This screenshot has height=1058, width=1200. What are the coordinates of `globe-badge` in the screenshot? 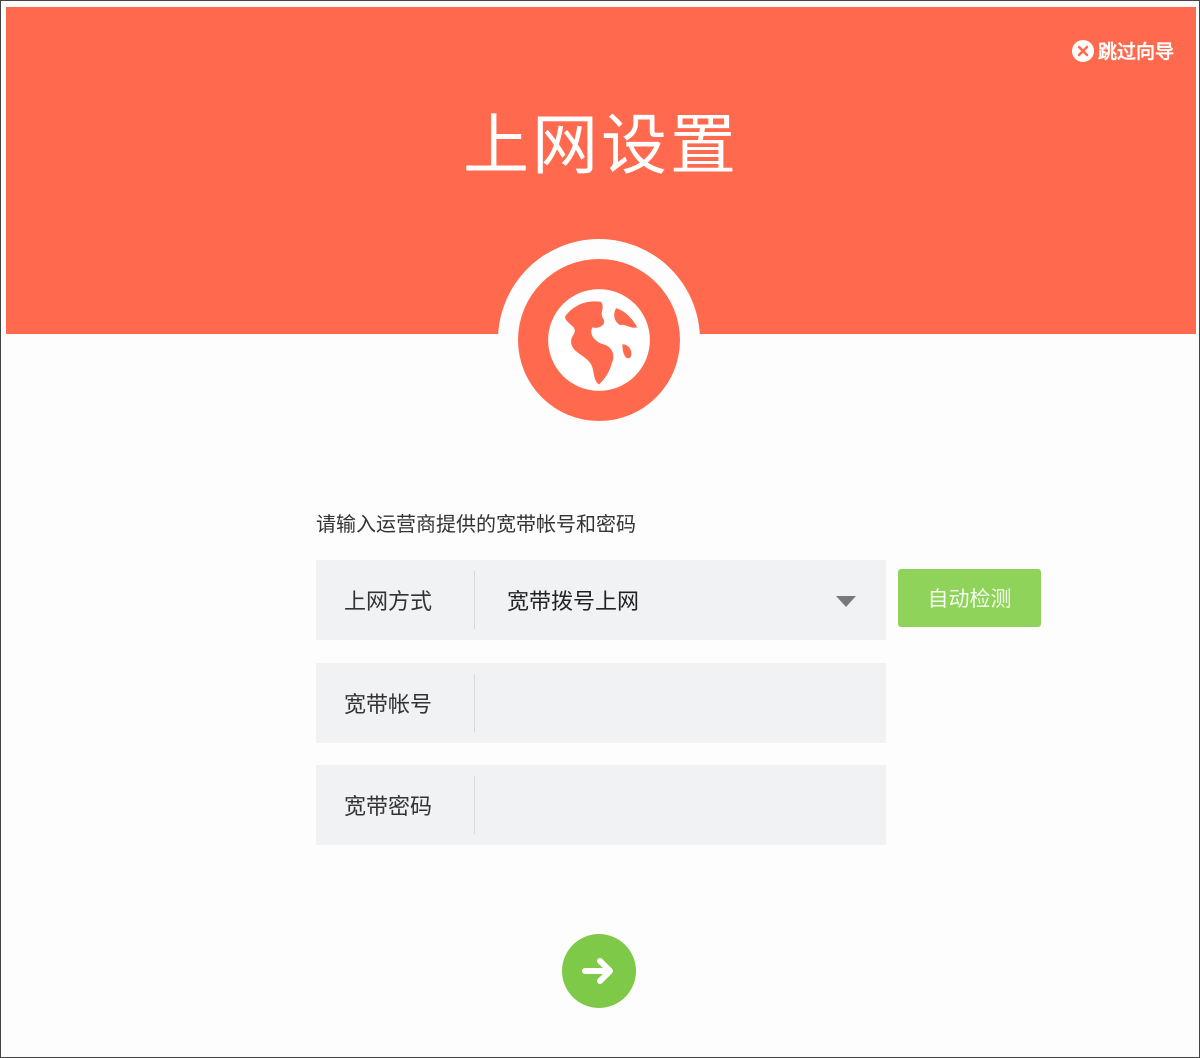 It's located at (599, 340).